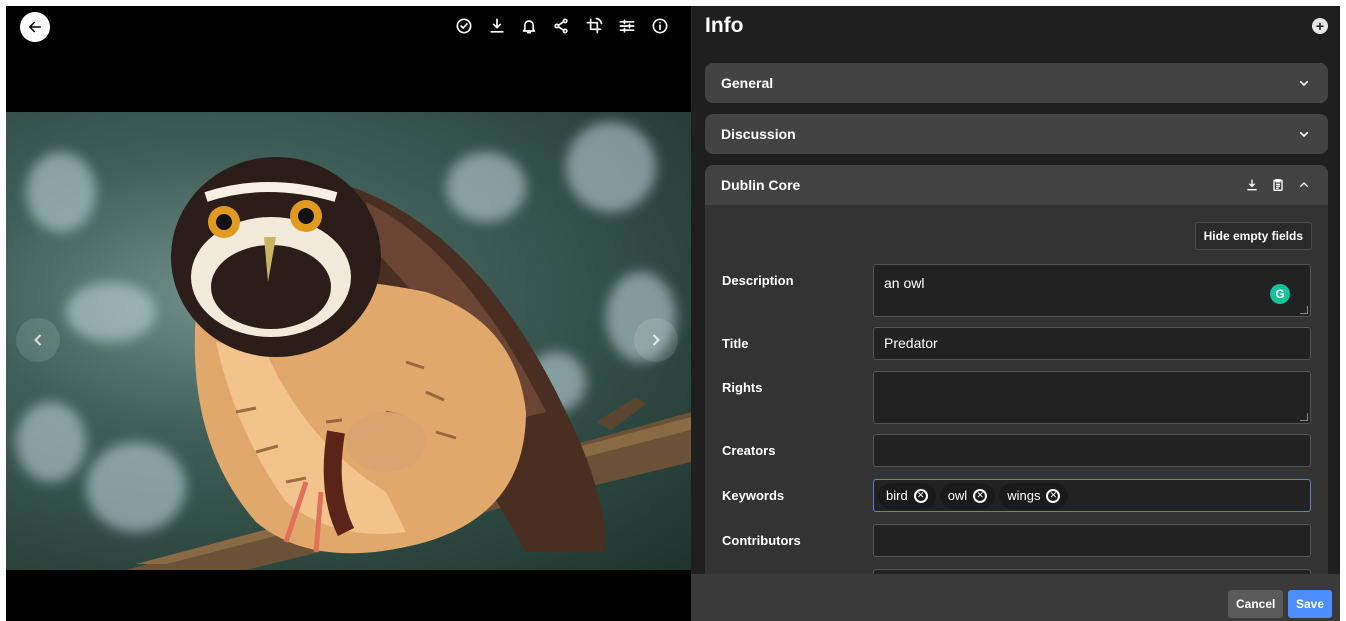 This screenshot has width=1346, height=621. I want to click on contributors-label: Contributors, so click(761, 540).